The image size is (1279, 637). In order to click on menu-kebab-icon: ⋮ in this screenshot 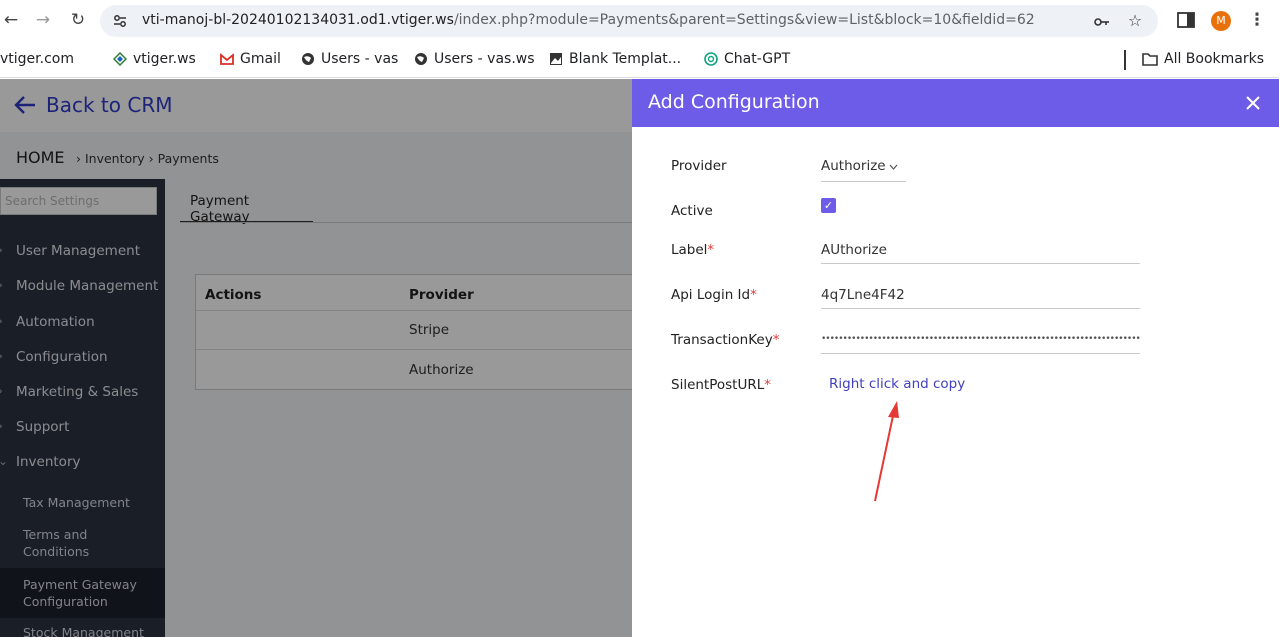, I will do `click(1257, 20)`.